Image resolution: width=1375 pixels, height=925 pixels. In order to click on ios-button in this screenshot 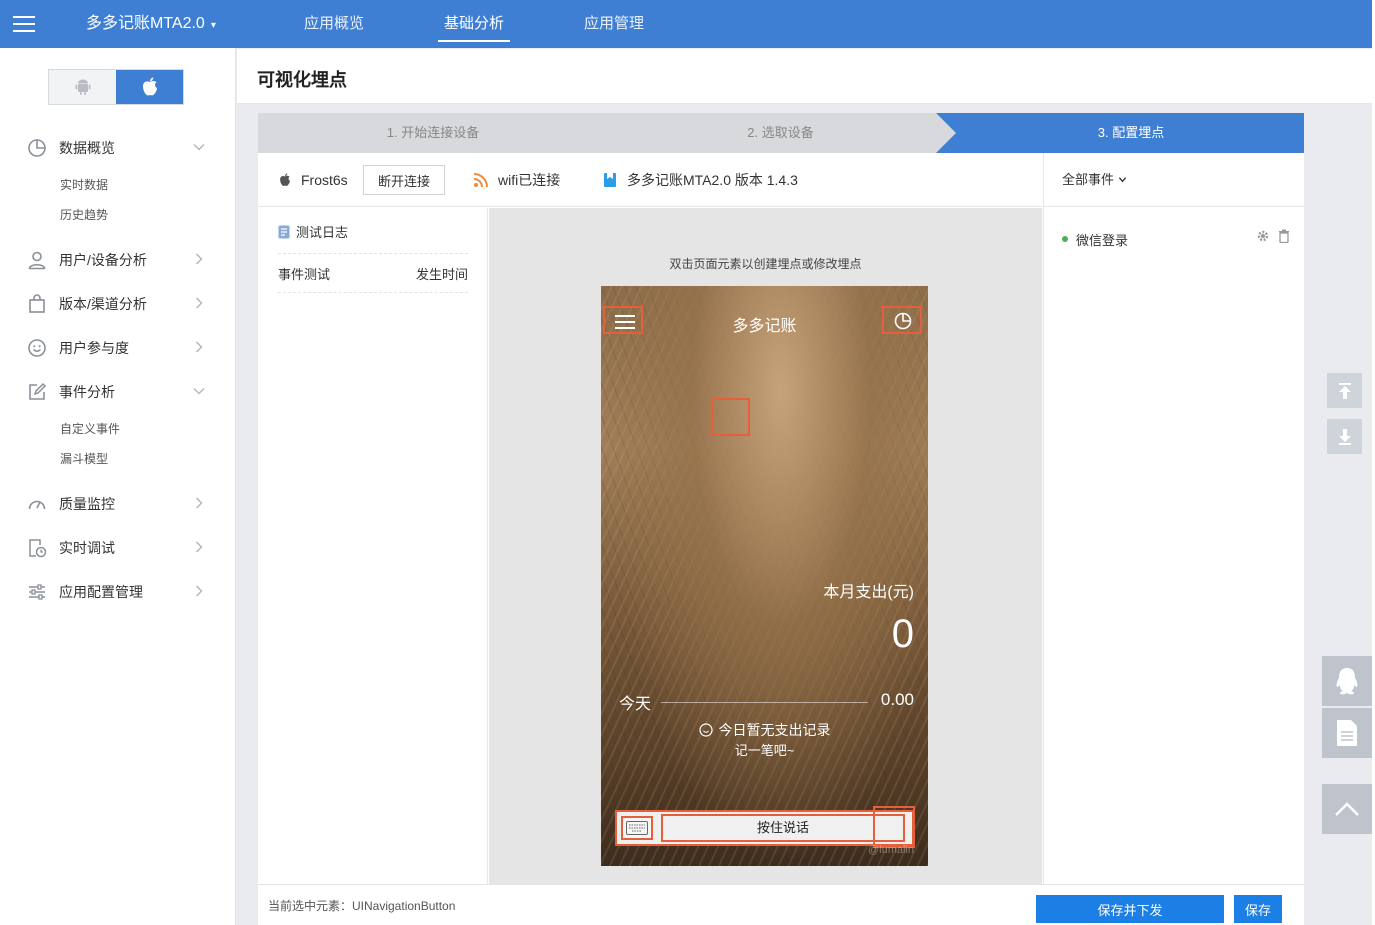, I will do `click(149, 87)`.